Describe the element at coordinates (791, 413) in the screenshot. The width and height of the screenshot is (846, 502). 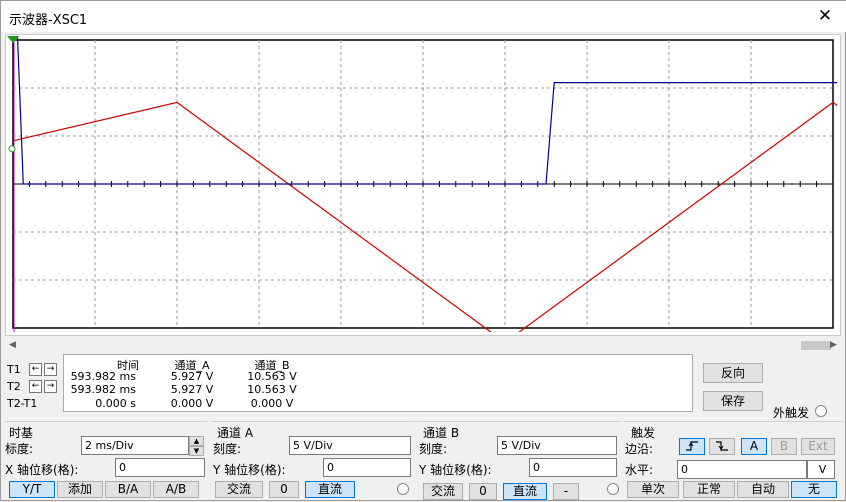
I see `ext-trigger-label: 外触发` at that location.